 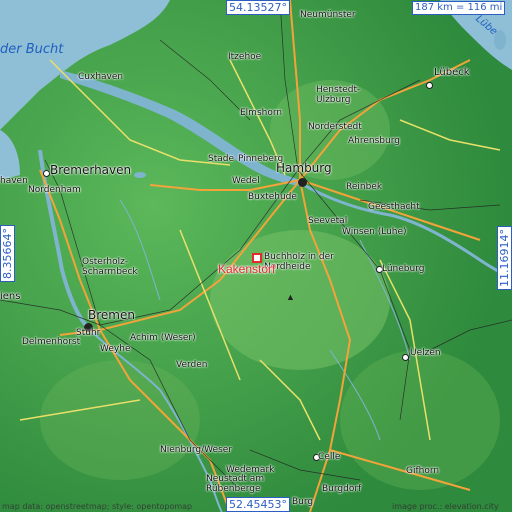 What do you see at coordinates (504, 258) in the screenshot?
I see `right-longitude-label: 11.16914°` at bounding box center [504, 258].